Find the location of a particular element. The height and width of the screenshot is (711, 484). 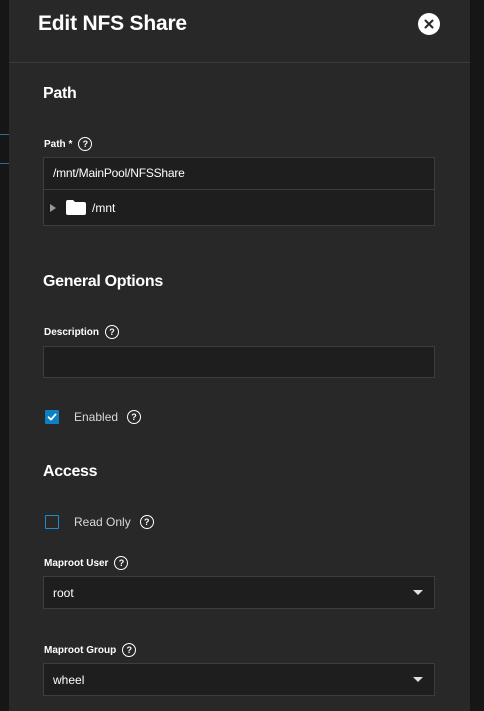

panel-title: Edit NFS Share is located at coordinates (112, 23).